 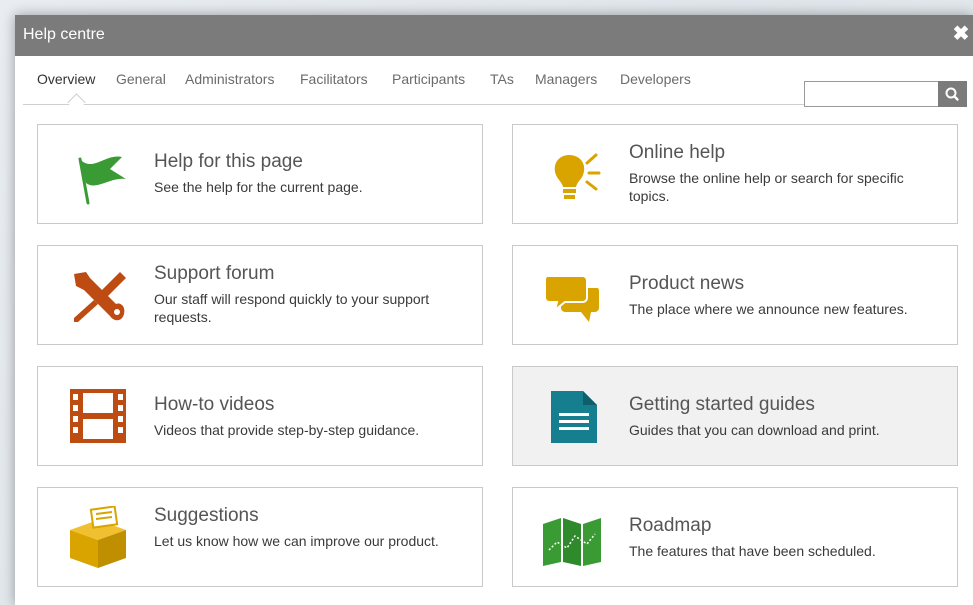 I want to click on tab-facilitators: Facilitators, so click(x=334, y=79).